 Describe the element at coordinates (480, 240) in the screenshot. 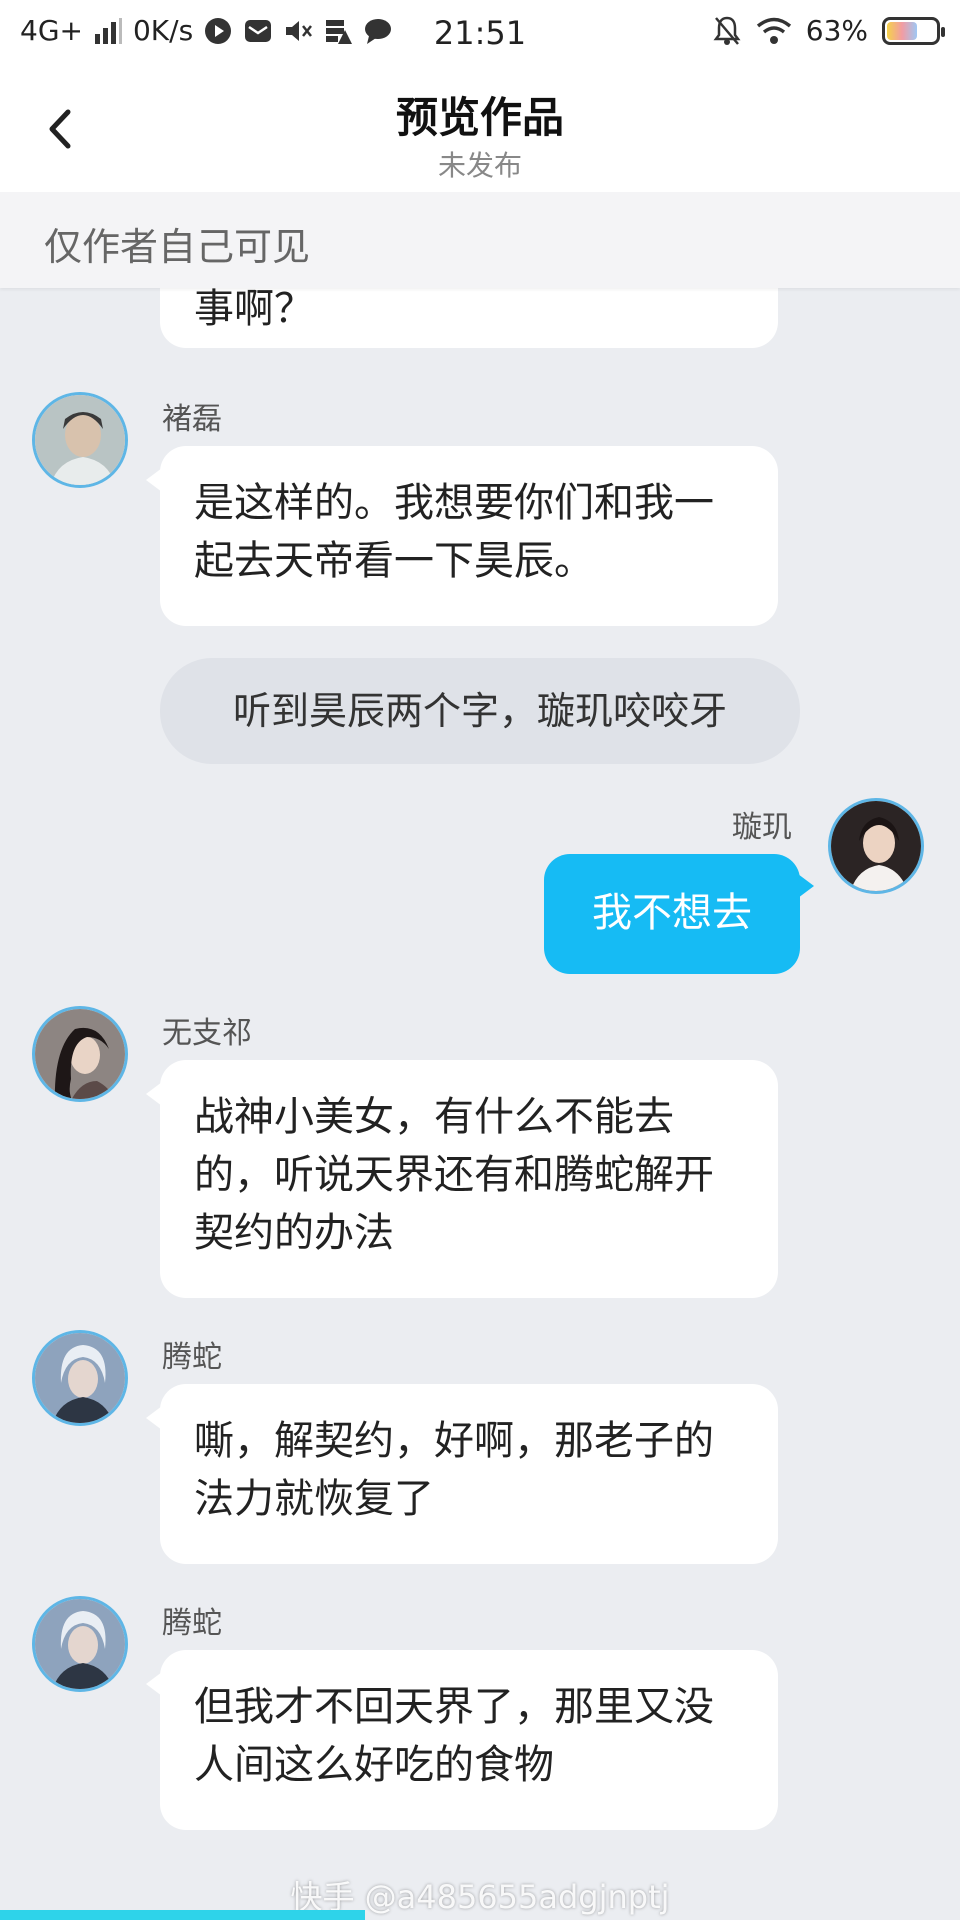

I see `visibility-notice: 仅作者自己可见` at that location.